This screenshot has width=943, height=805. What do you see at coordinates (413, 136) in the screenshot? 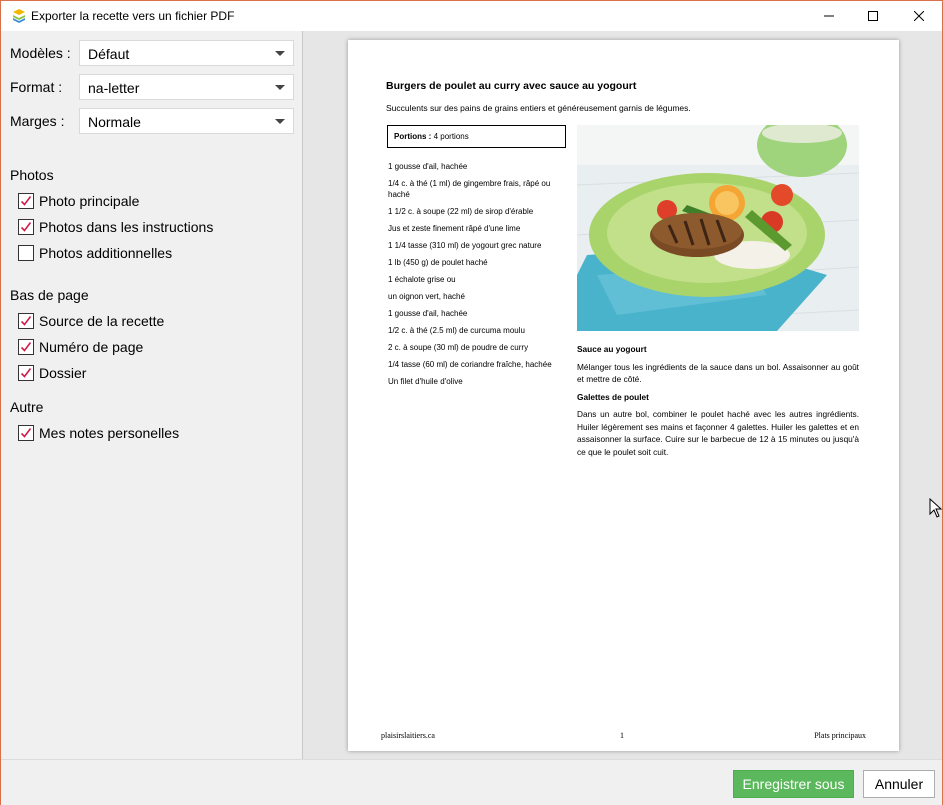
I see `portions-label: Portions :` at bounding box center [413, 136].